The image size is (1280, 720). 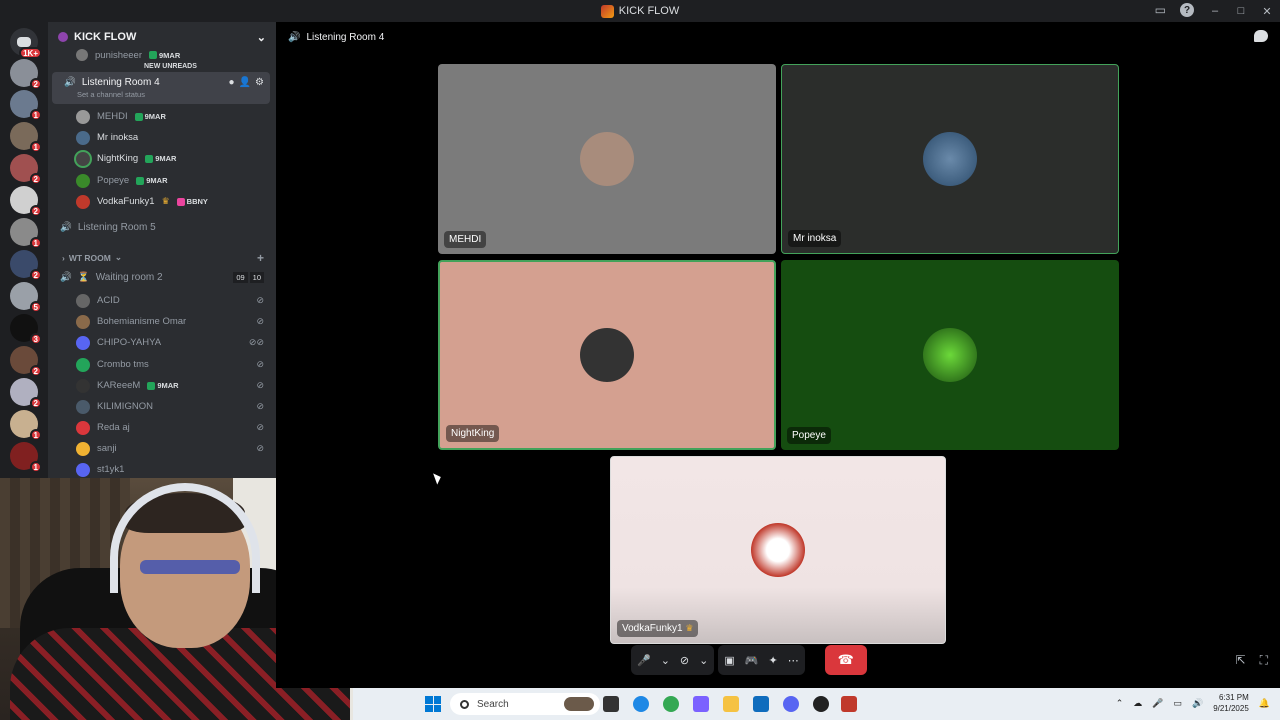 What do you see at coordinates (689, 628) in the screenshot?
I see `crown-icon: ♛` at bounding box center [689, 628].